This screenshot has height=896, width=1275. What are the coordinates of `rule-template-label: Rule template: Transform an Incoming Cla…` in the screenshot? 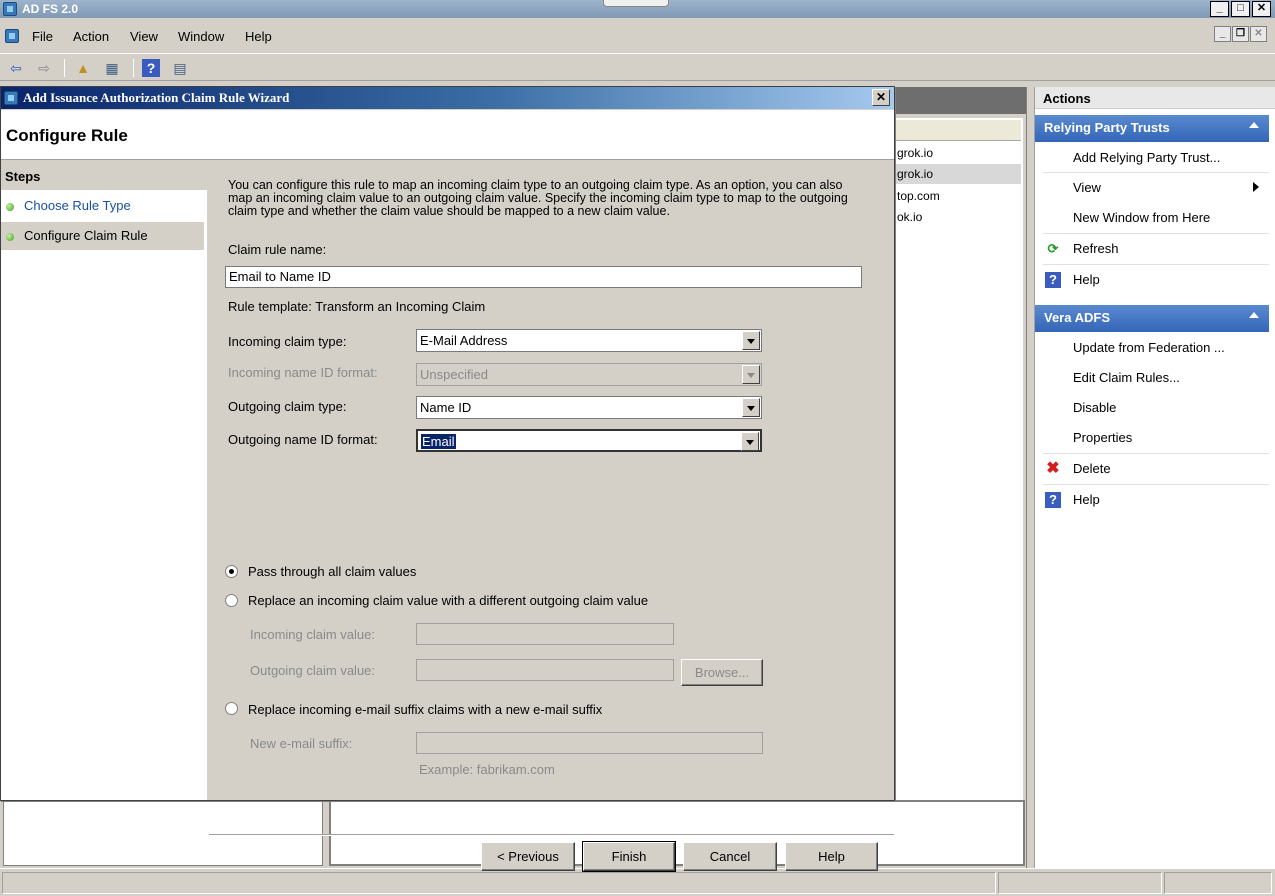 It's located at (357, 306).